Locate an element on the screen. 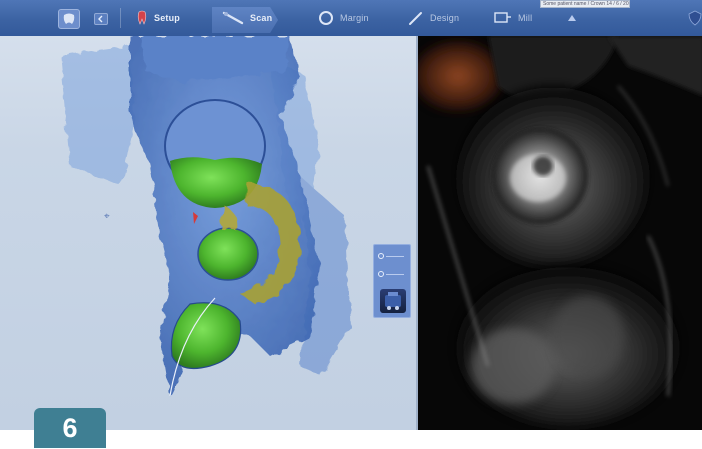 The height and width of the screenshot is (449, 702). step-mill: Mill is located at coordinates (513, 18).